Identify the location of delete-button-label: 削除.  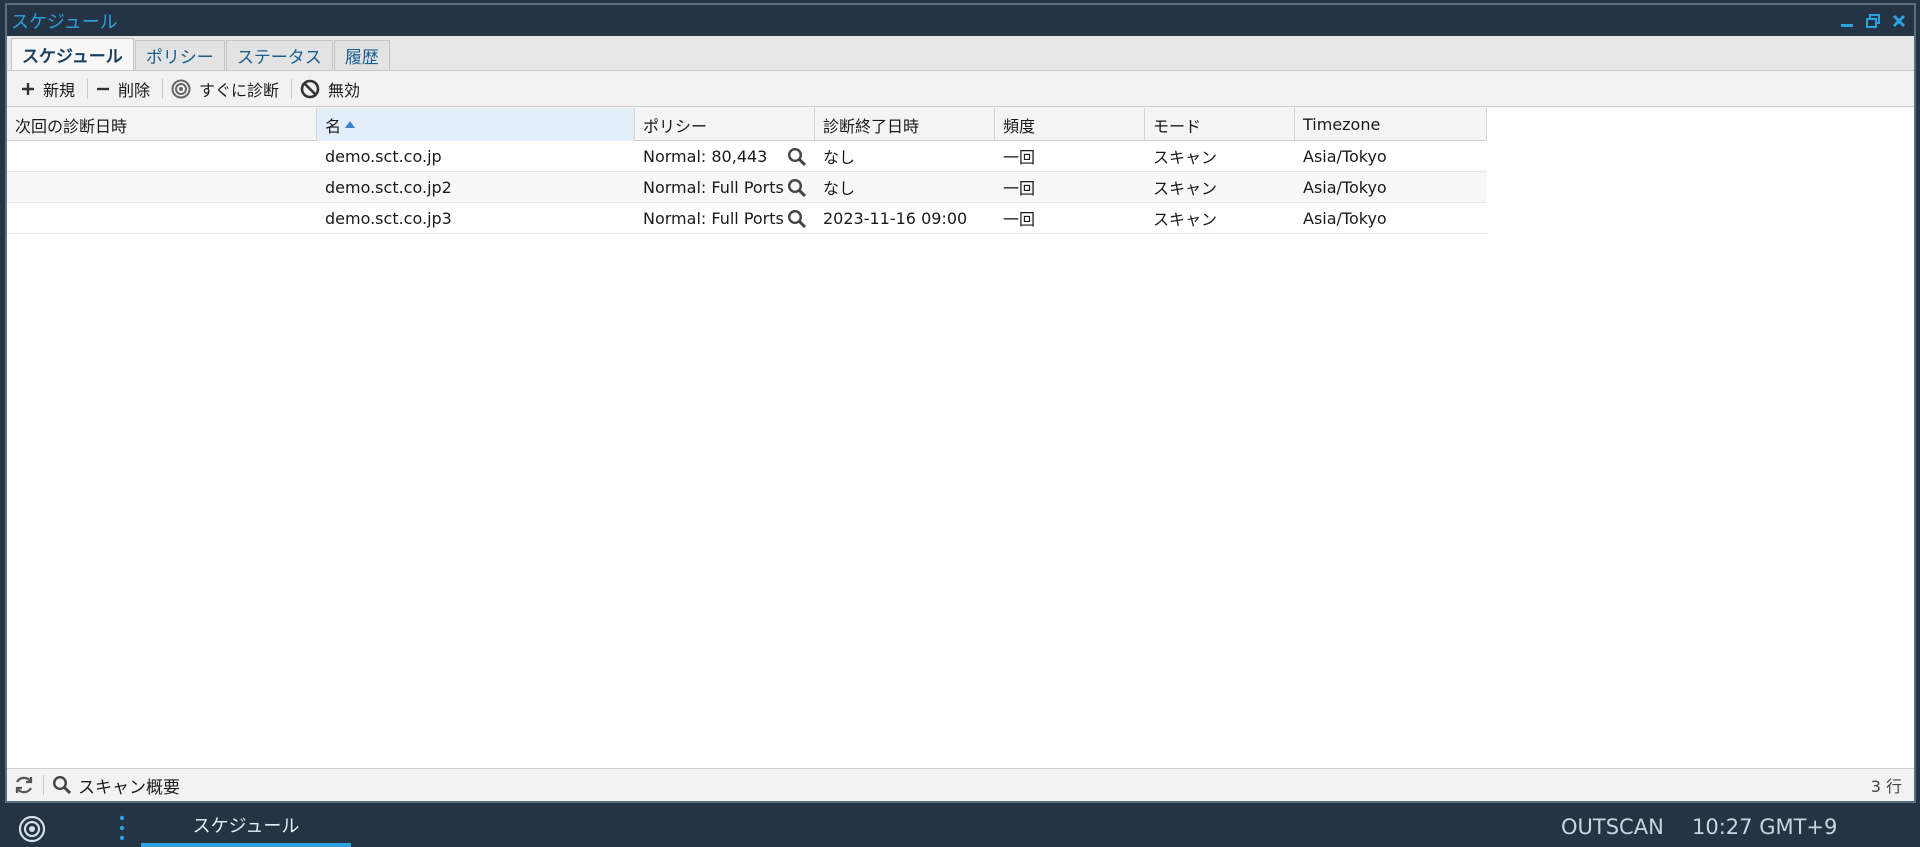
(134, 90).